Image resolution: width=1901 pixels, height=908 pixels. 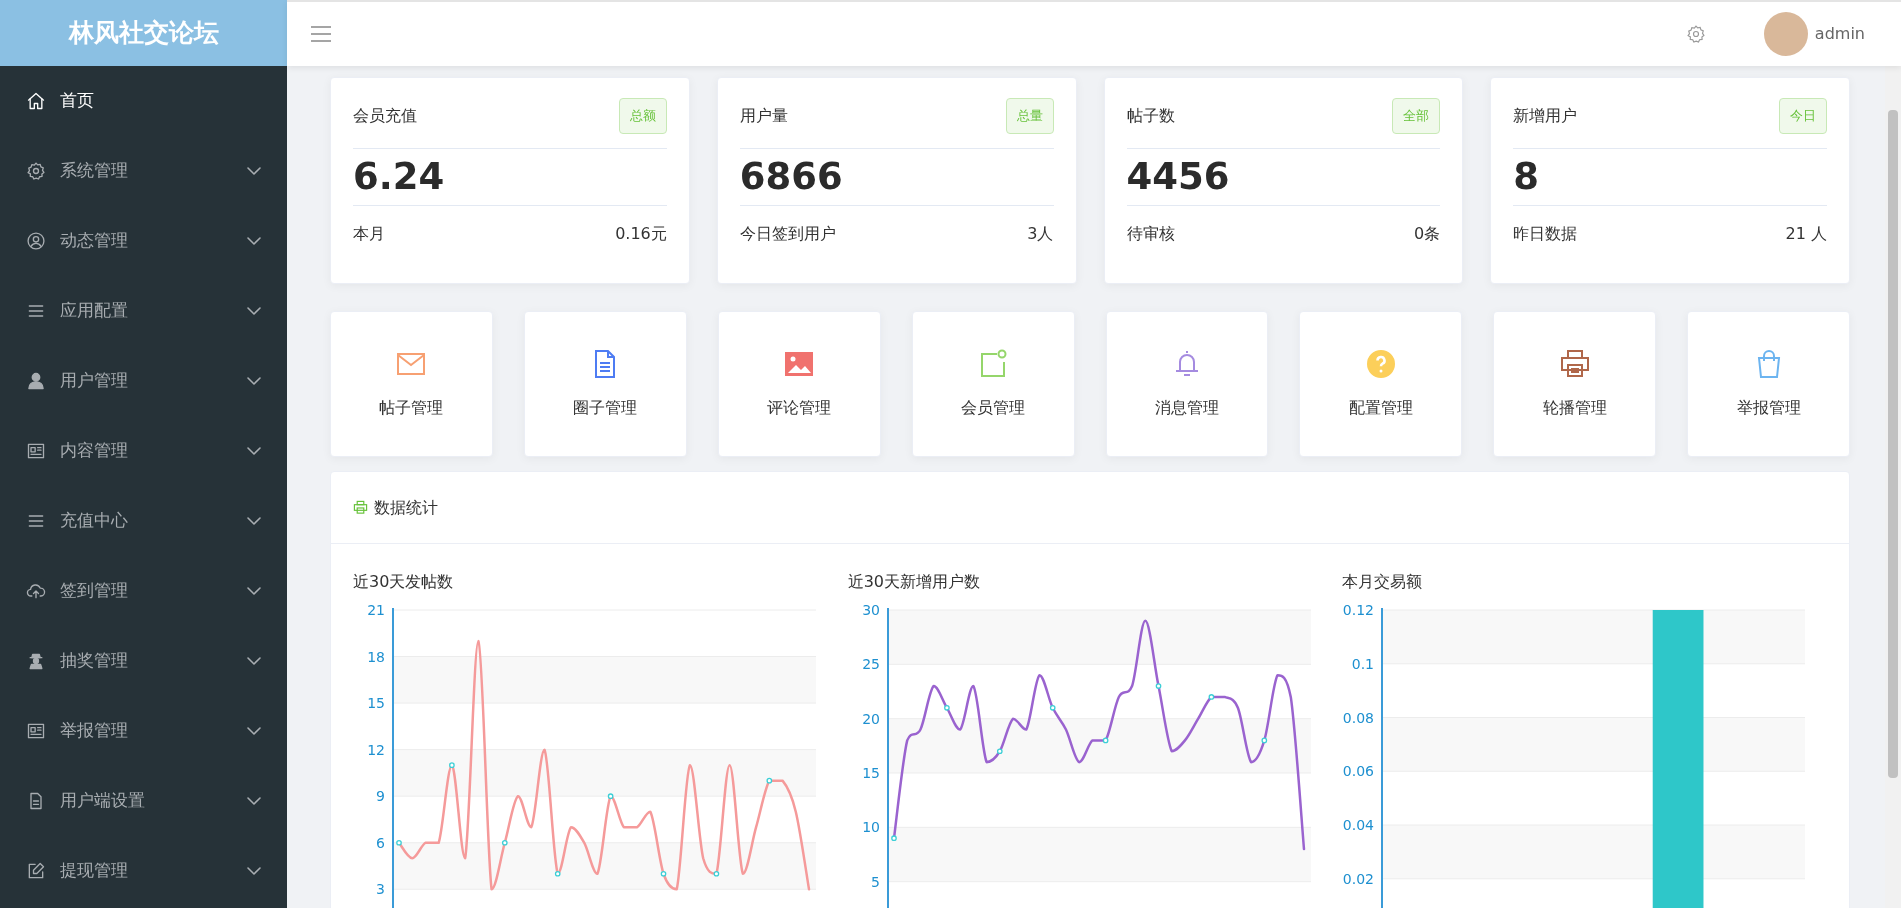 What do you see at coordinates (404, 582) in the screenshot?
I see `chart-title: 近30天发帖数` at bounding box center [404, 582].